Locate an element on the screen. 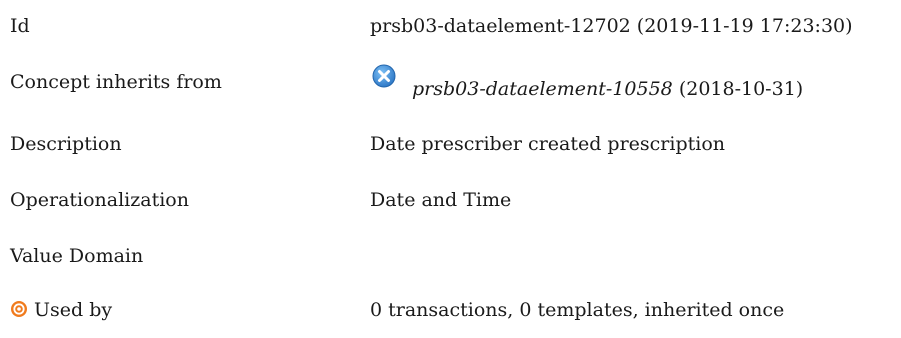  target-icon-svg is located at coordinates (19, 309).